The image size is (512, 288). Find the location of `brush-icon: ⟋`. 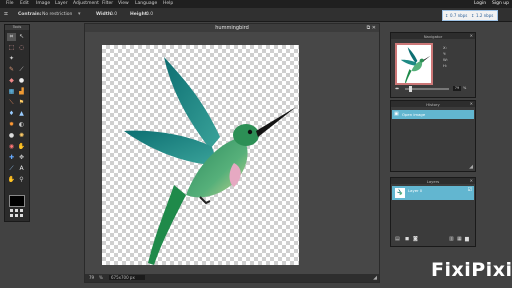

brush-icon: ⟋ is located at coordinates (21, 70).